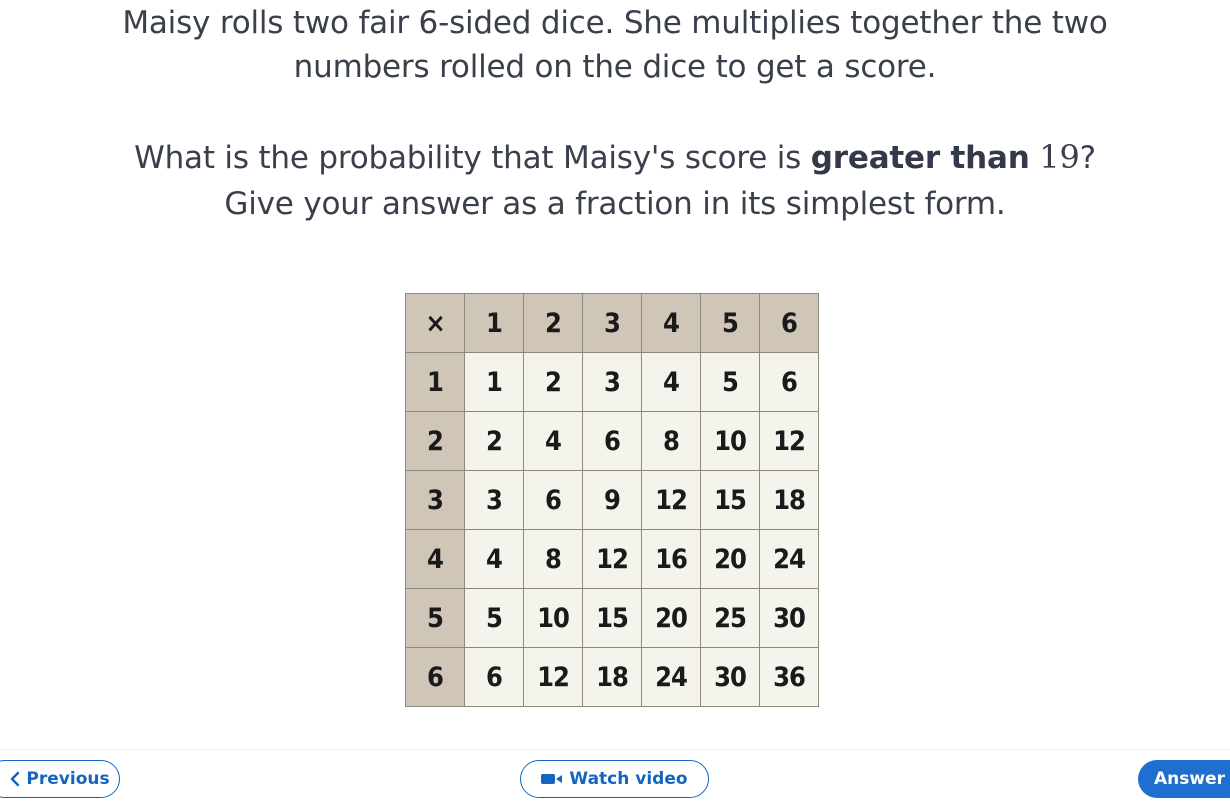 The image size is (1230, 807). I want to click on question-suffix: ?, so click(1087, 158).